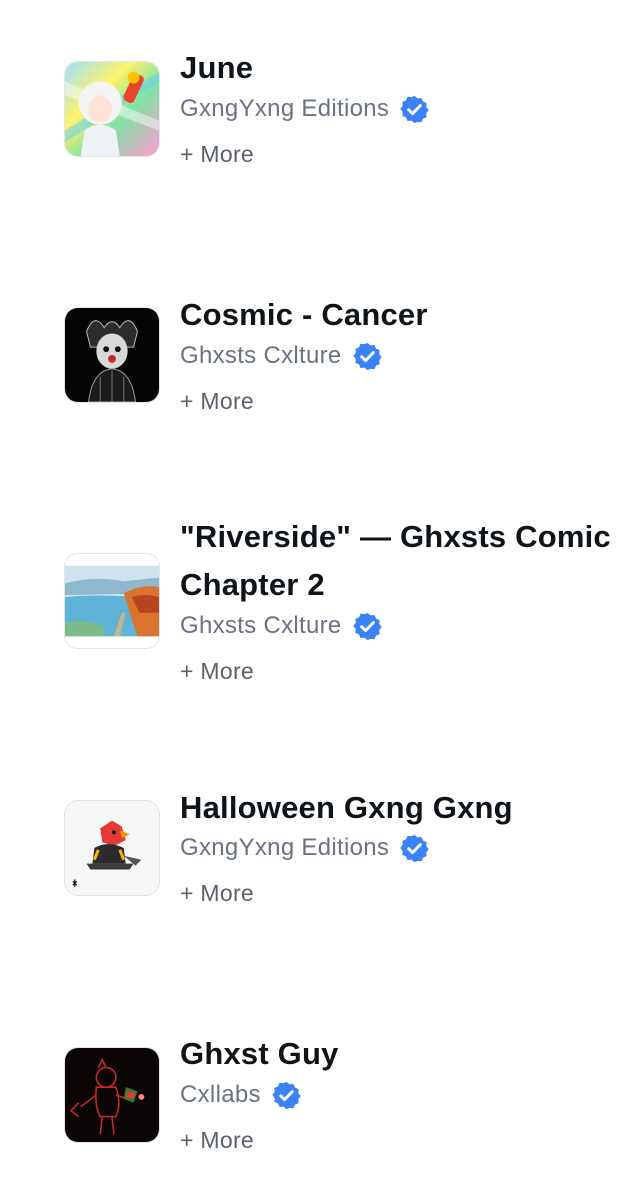 The height and width of the screenshot is (1200, 634). What do you see at coordinates (252, 584) in the screenshot?
I see `item-title-line: Chapter 2` at bounding box center [252, 584].